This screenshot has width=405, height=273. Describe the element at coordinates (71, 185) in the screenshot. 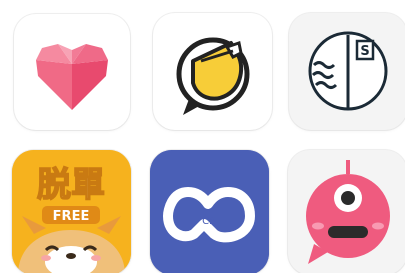

I see `app-title-chars: 脱單` at that location.